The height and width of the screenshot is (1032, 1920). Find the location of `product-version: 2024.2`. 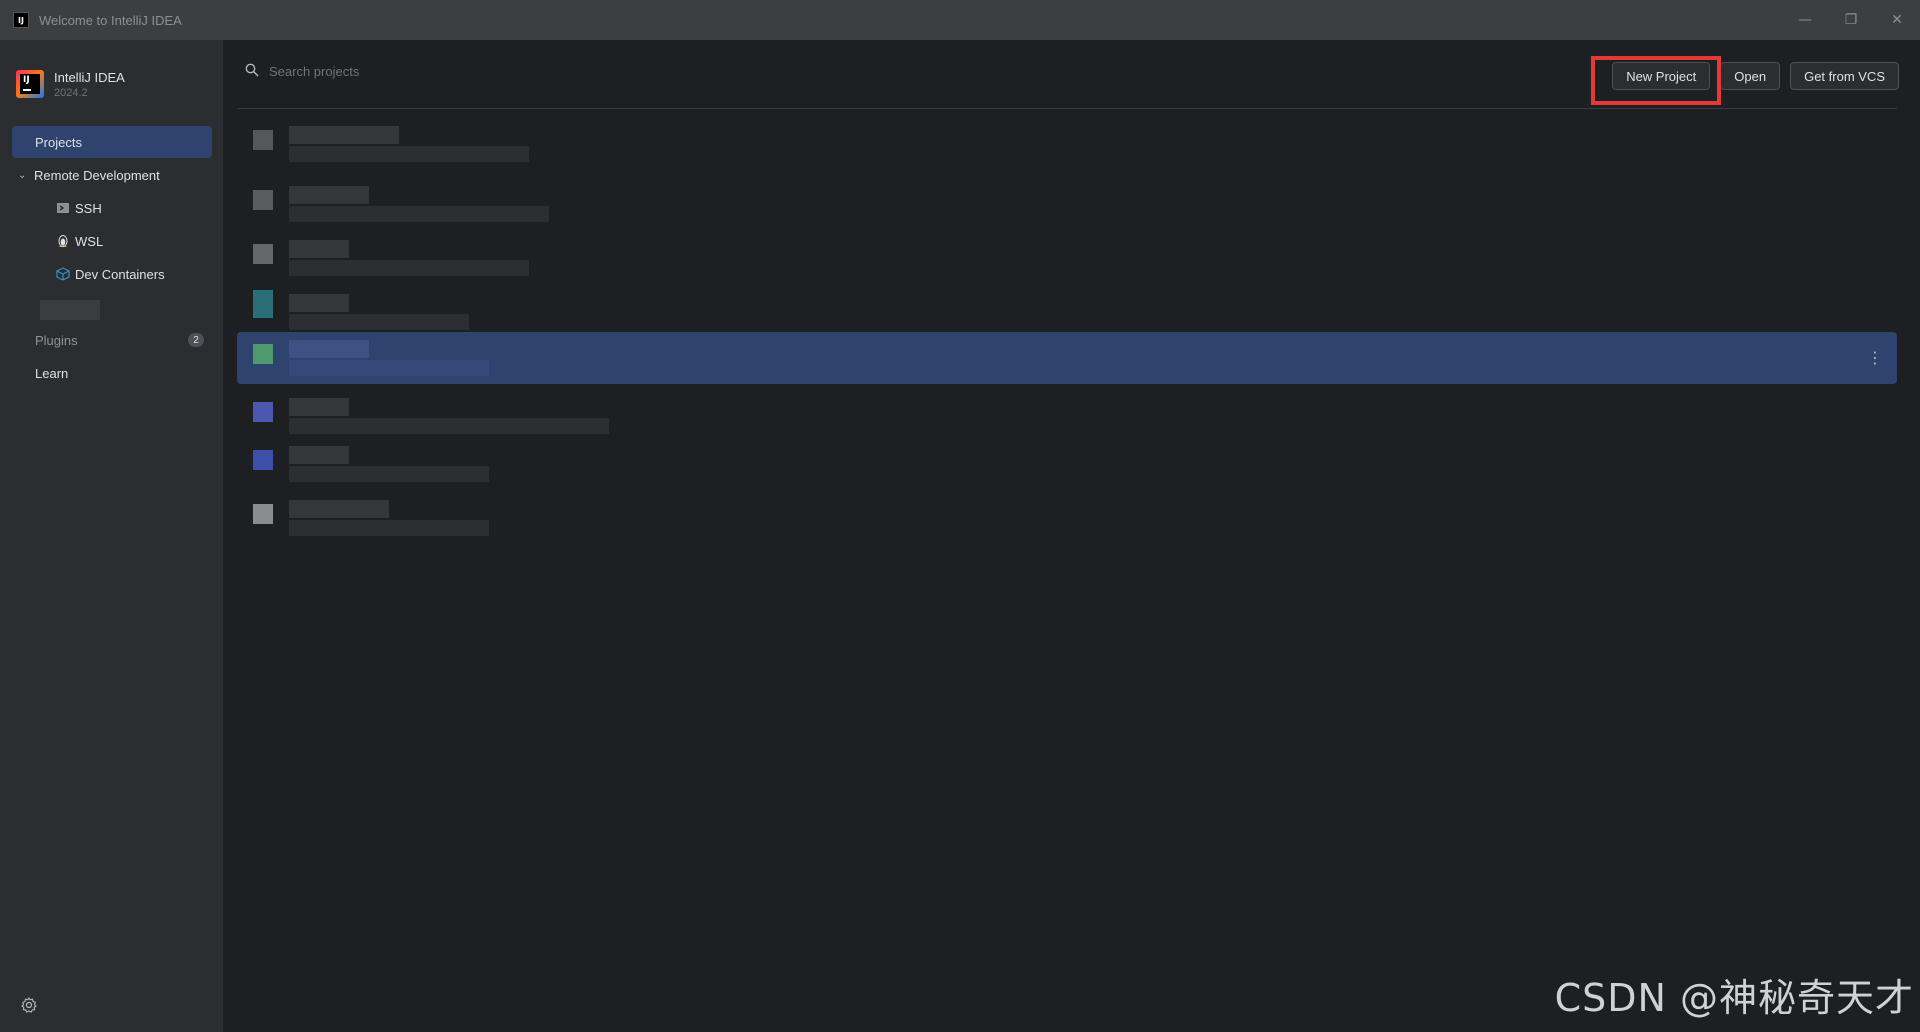

product-version: 2024.2 is located at coordinates (71, 93).